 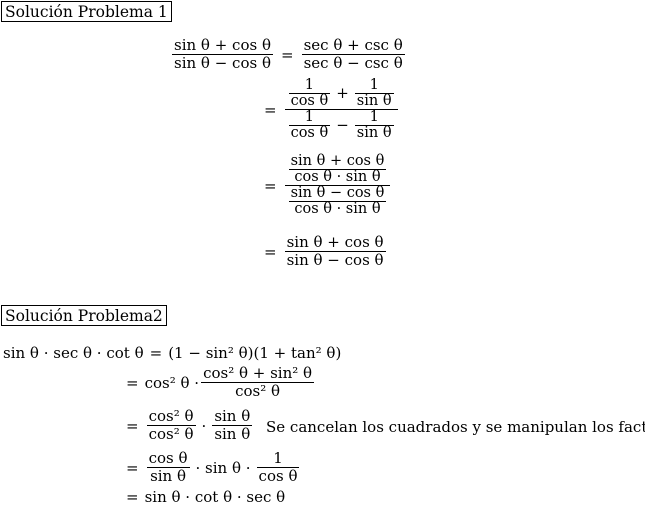 What do you see at coordinates (223, 467) in the screenshot?
I see `p2-line4-middle: · sin θ ·` at bounding box center [223, 467].